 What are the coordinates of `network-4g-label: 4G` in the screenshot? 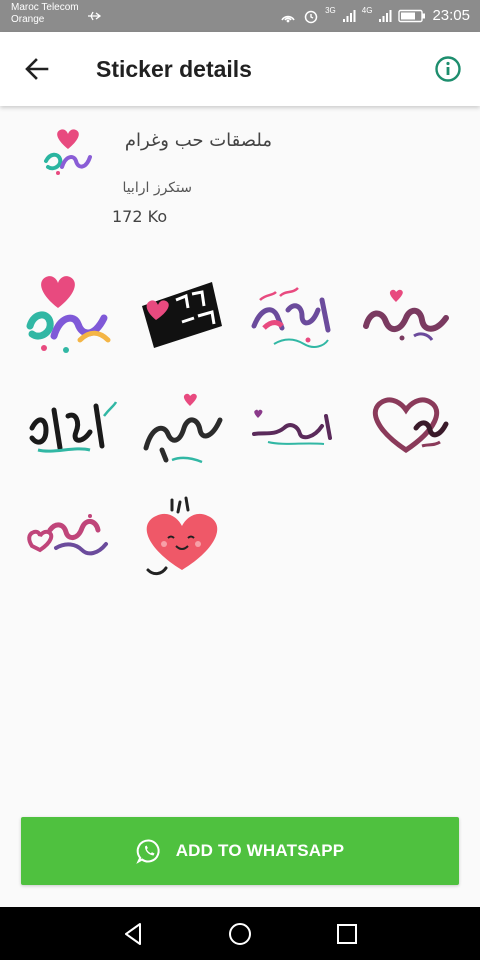 It's located at (367, 10).